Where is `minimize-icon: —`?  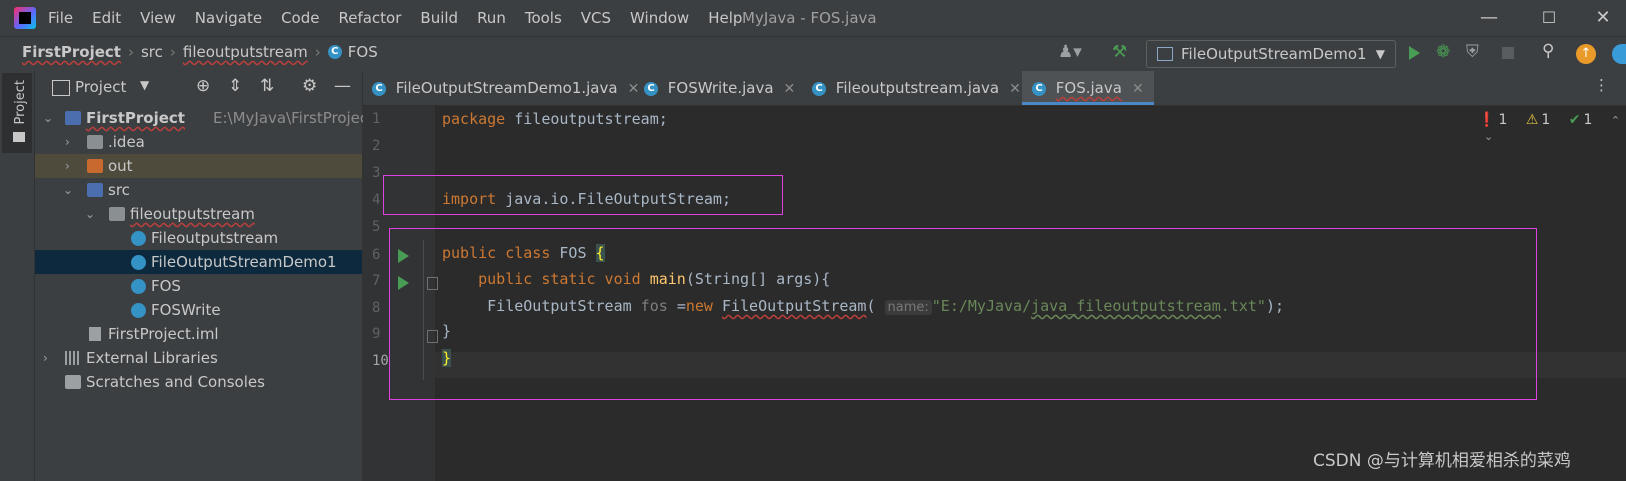
minimize-icon: — is located at coordinates (1489, 18).